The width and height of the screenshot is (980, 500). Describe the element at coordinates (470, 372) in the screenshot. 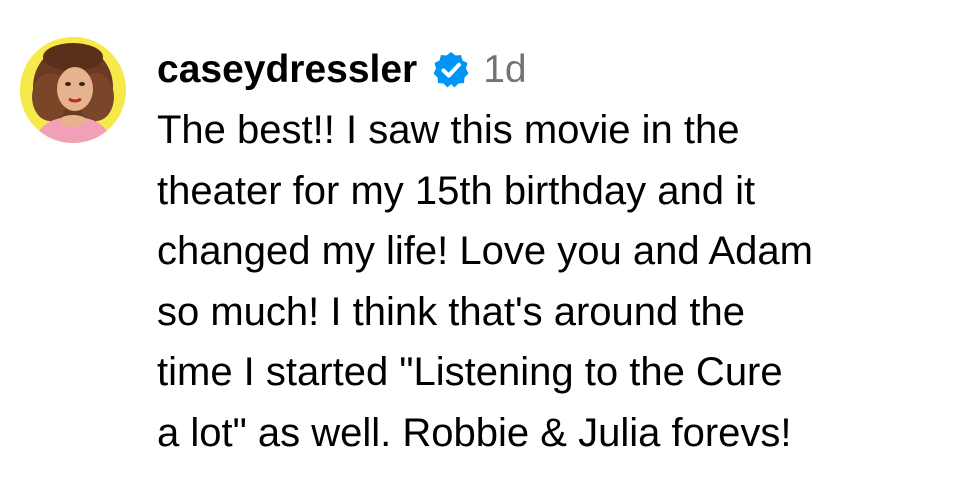

I see `comment-line: time I started "Listening to the Cure` at that location.